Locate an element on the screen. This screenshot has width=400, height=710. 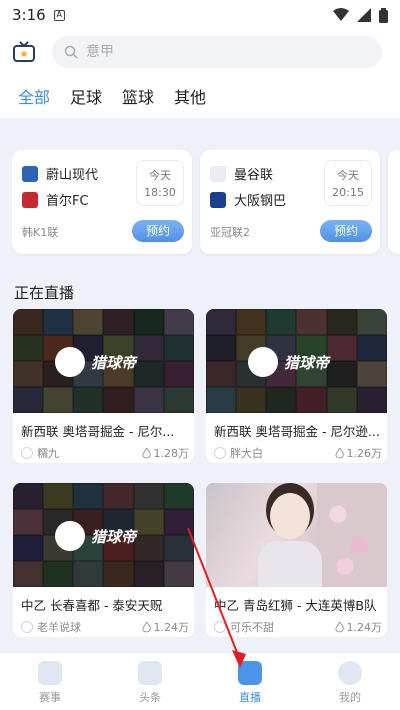
tabbar-item-headlines: 头条 is located at coordinates (150, 681).